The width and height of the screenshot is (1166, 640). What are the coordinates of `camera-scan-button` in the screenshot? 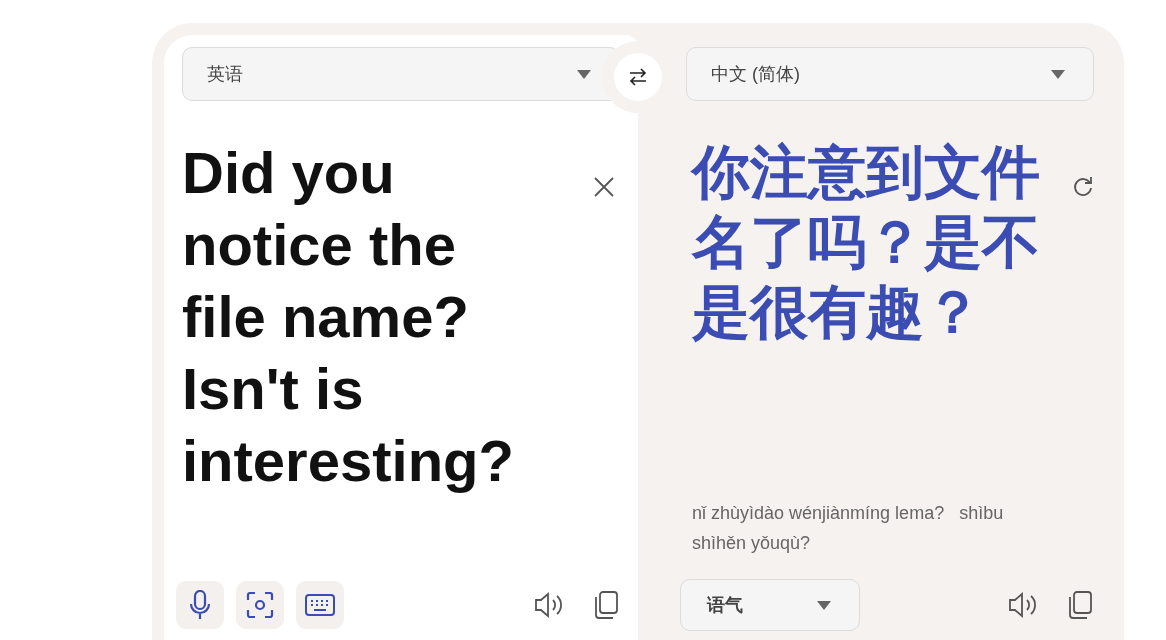 It's located at (260, 605).